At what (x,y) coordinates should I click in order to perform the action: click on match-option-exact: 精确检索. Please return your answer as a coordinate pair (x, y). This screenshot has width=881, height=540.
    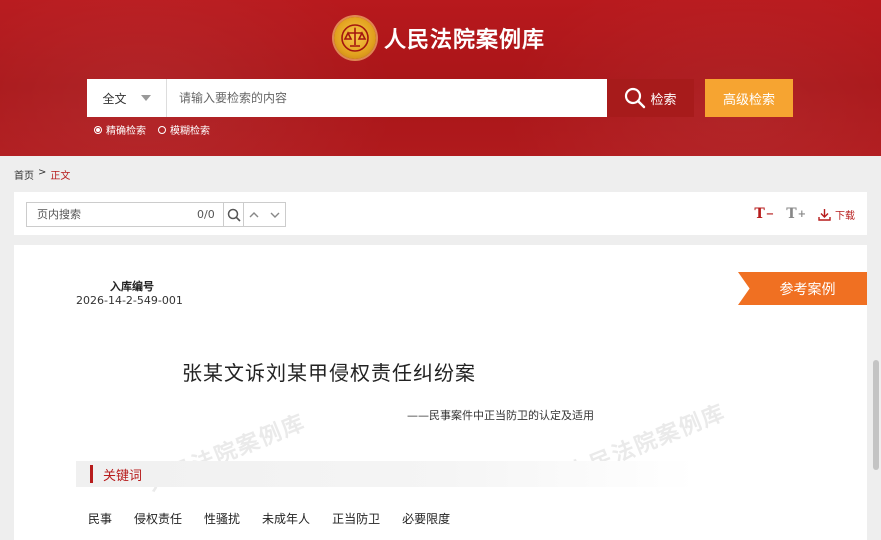
    Looking at the image, I should click on (120, 129).